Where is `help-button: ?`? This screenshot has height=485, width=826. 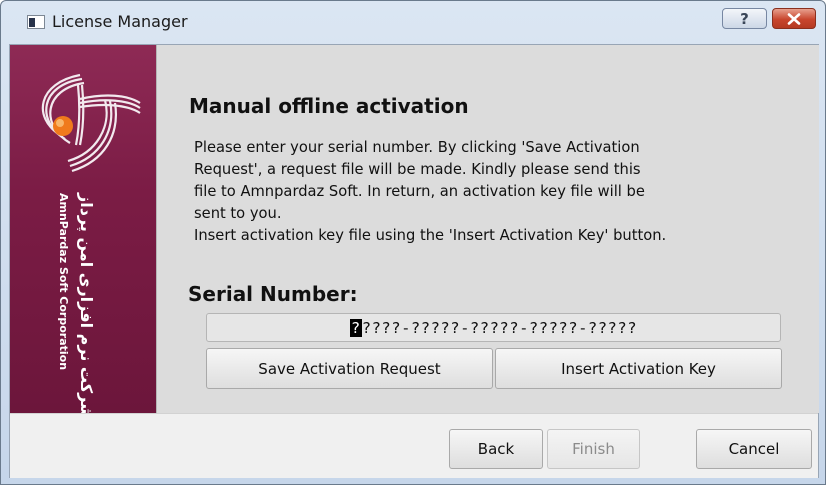 help-button: ? is located at coordinates (744, 18).